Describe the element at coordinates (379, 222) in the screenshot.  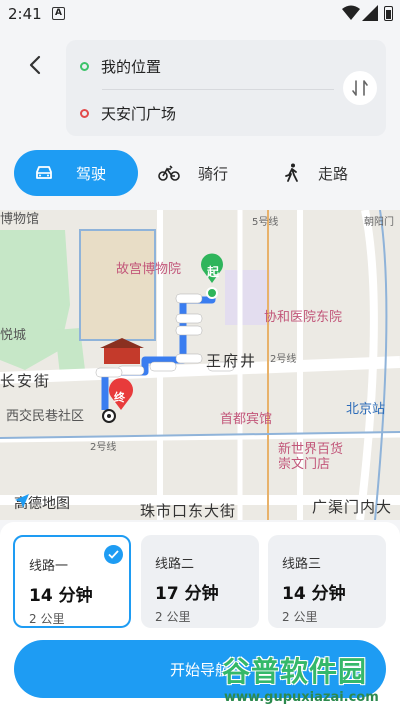
I see `chaoyangmen-label: 朝阳门` at that location.